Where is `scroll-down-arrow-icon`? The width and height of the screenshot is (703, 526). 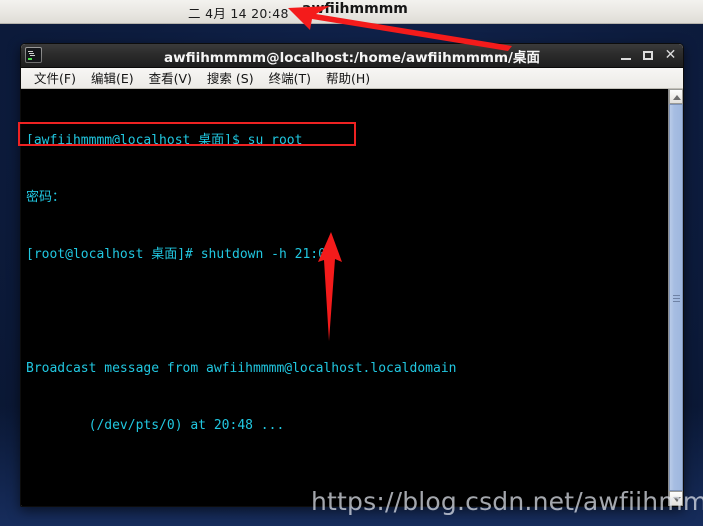
scroll-down-arrow-icon is located at coordinates (677, 499).